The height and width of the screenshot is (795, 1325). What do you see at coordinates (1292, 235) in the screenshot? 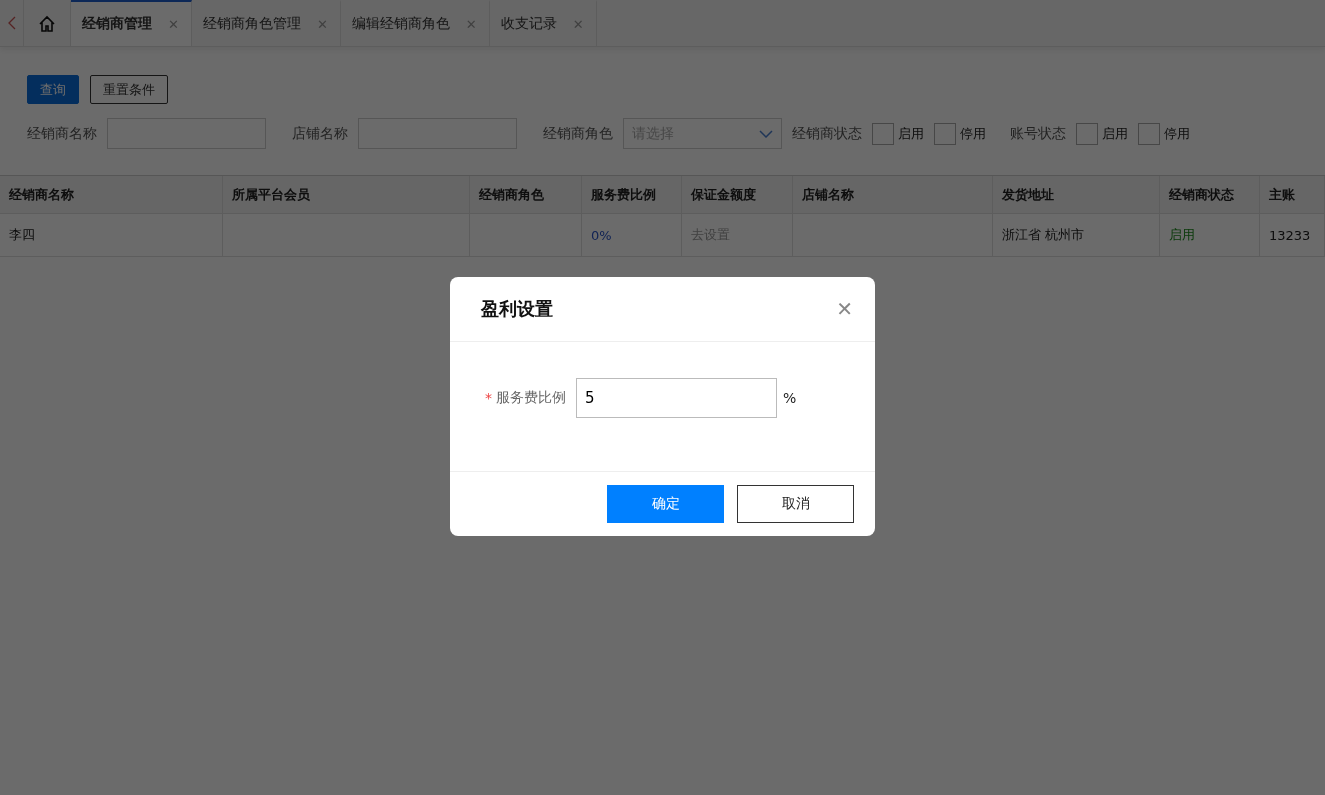
I see `table-cell: 13233` at bounding box center [1292, 235].